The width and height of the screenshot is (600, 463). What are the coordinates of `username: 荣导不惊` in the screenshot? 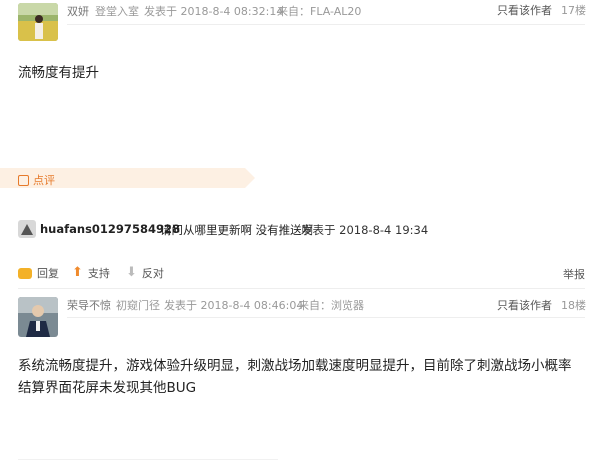 It's located at (89, 305).